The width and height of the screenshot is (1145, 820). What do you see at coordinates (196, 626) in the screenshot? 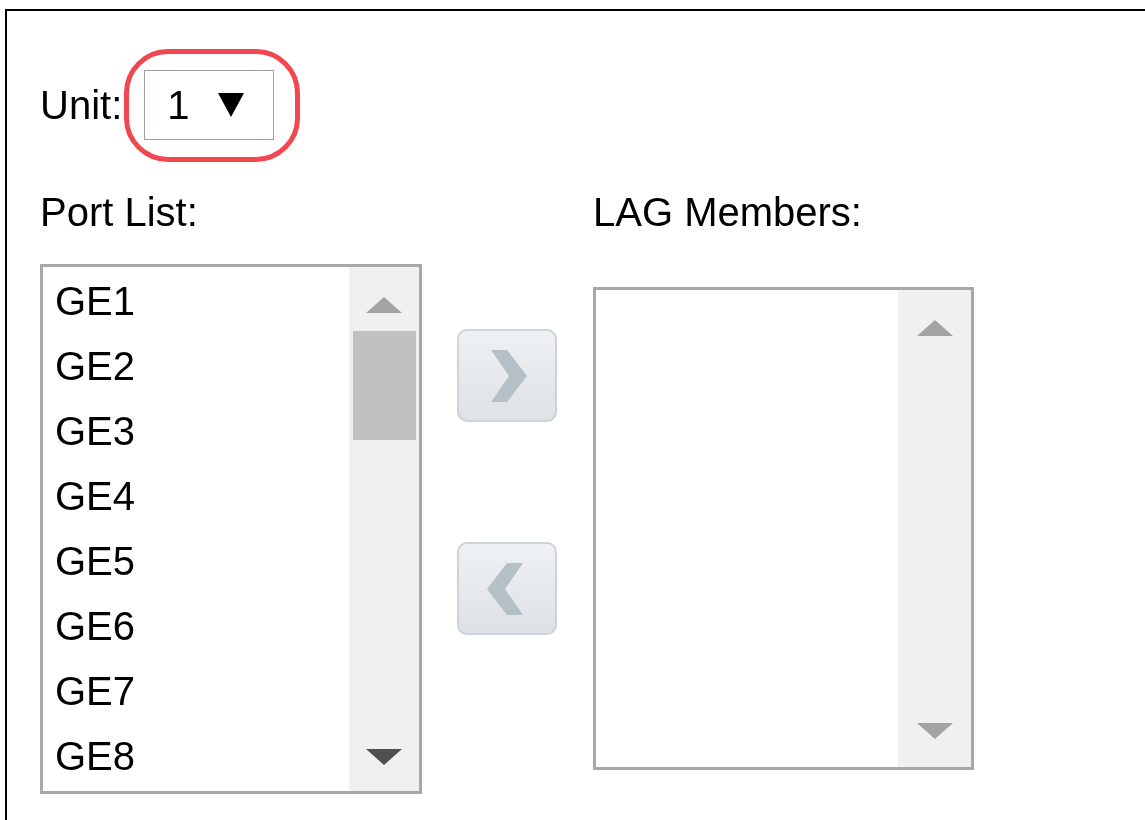
I see `port-list-item: GE6` at bounding box center [196, 626].